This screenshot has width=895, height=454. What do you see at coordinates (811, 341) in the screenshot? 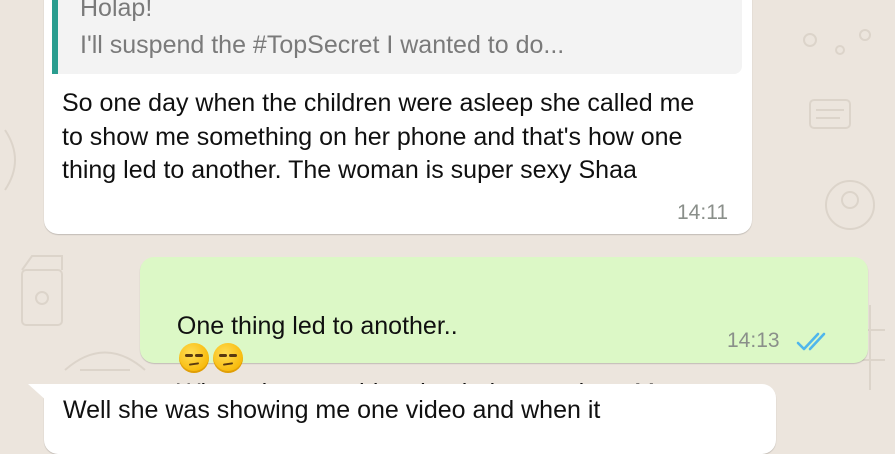
I see `double-check-read-icon` at bounding box center [811, 341].